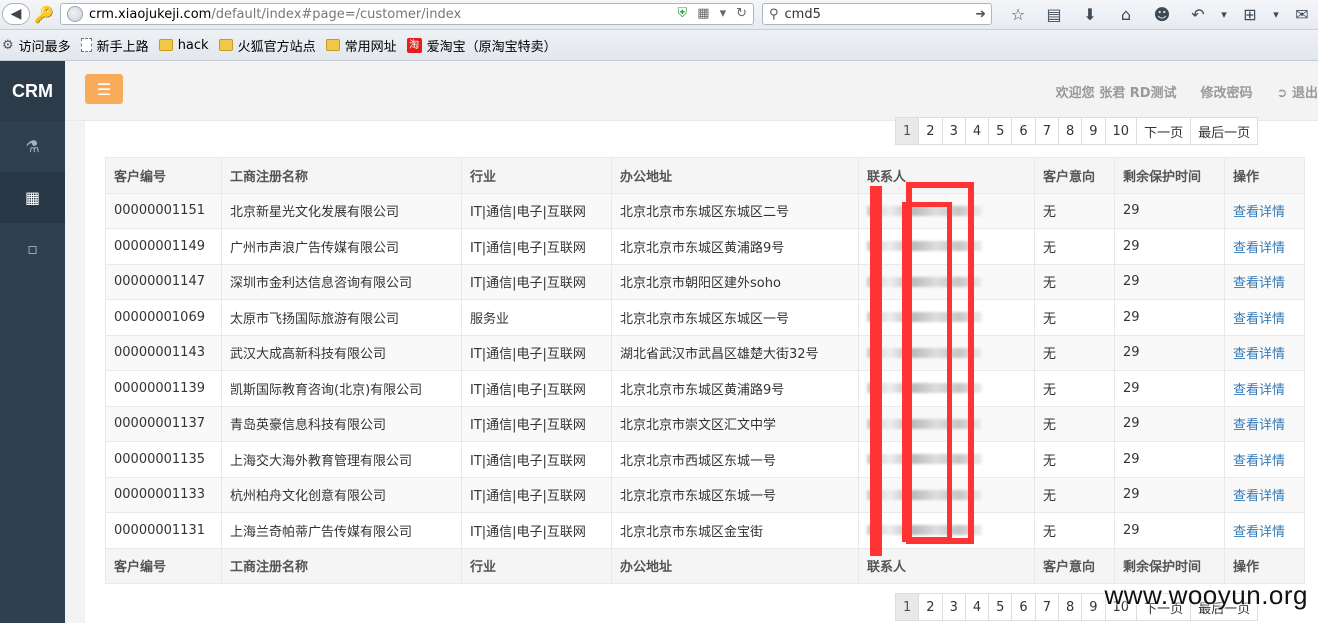 This screenshot has height=623, width=1318. Describe the element at coordinates (336, 14) in the screenshot. I see `url-path: /default/index#page=/customer/index` at that location.